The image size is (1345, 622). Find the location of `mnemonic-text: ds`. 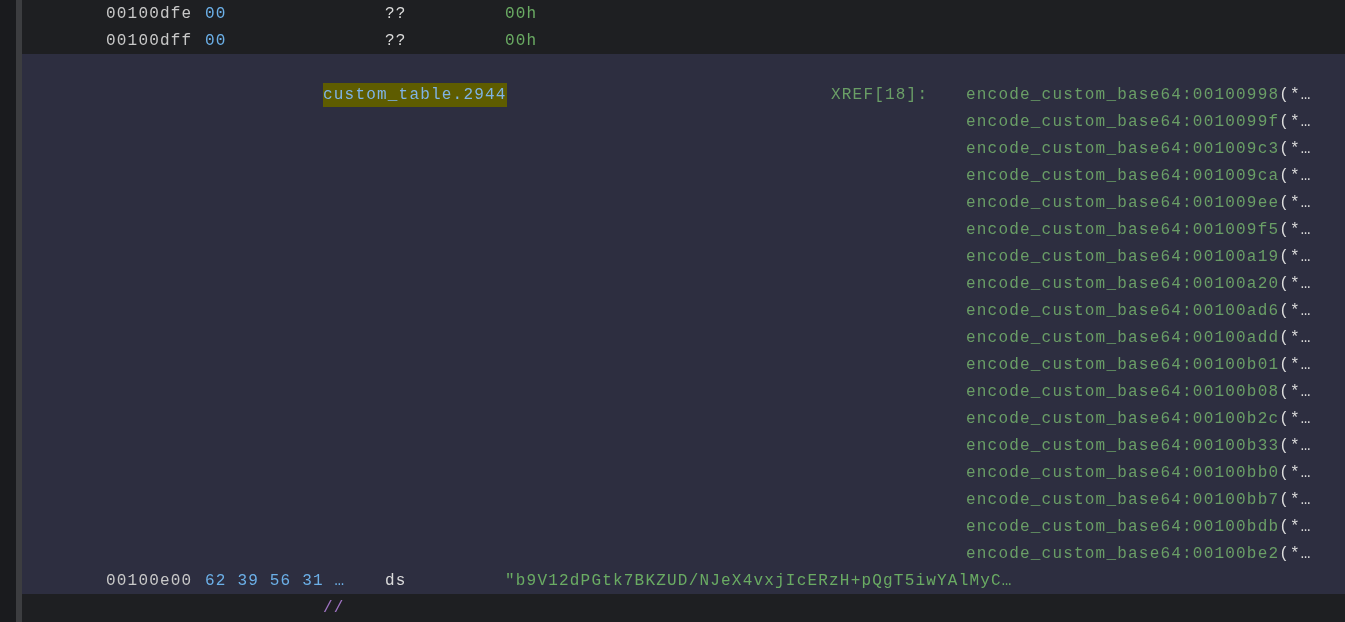

mnemonic-text: ds is located at coordinates (396, 580).